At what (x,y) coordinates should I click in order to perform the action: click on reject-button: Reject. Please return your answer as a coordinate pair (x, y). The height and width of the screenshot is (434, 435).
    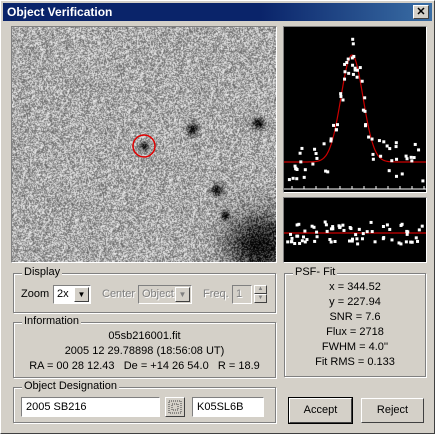
    Looking at the image, I should click on (392, 410).